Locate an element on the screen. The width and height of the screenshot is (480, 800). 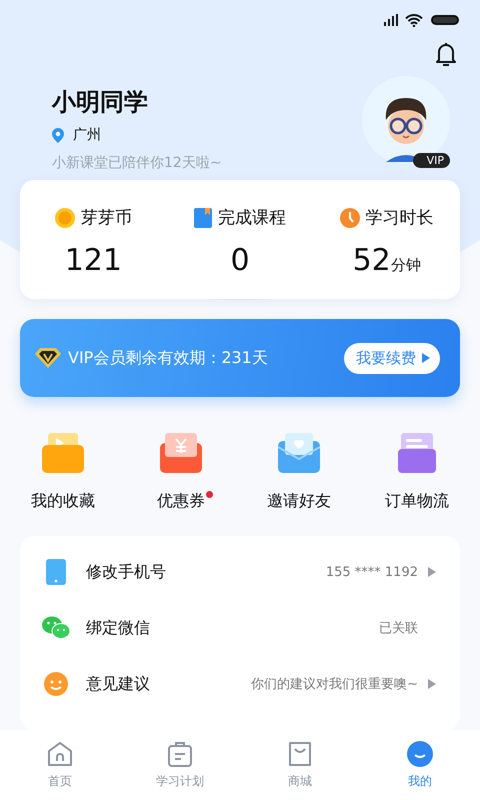
settings-value: 已关联 is located at coordinates (398, 629).